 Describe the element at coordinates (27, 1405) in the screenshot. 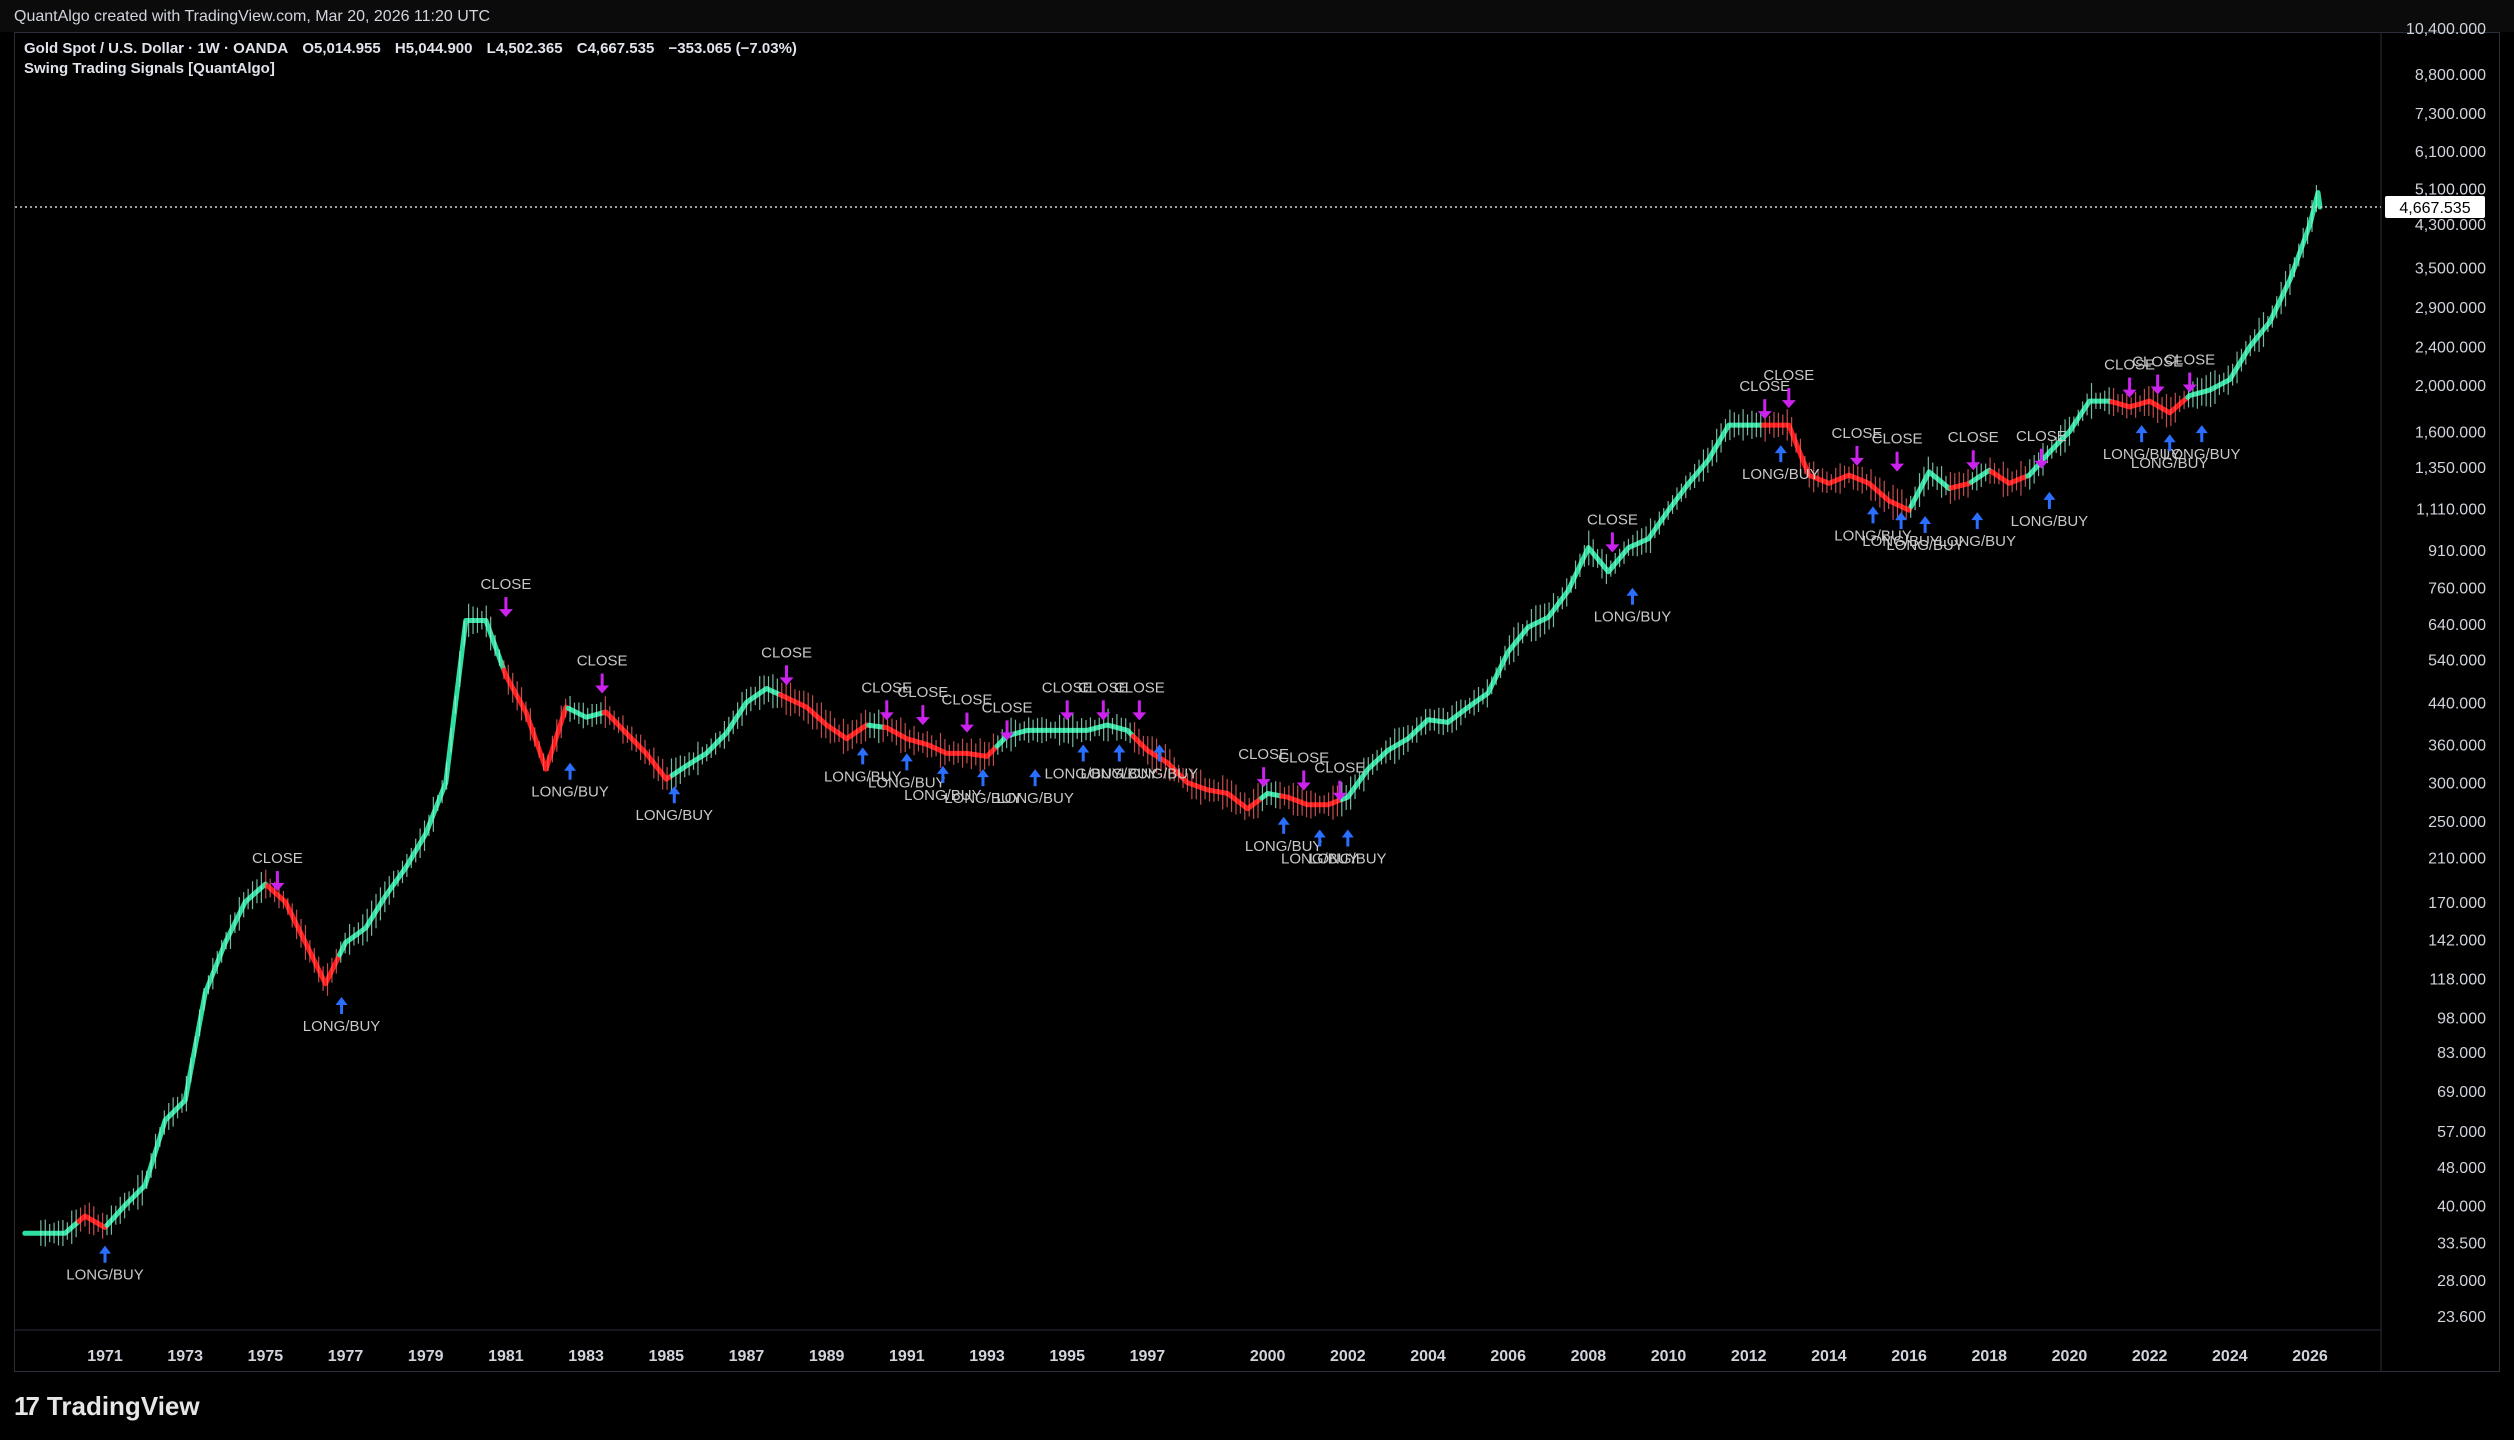

I see `tradingview-logo-icon: 17` at that location.